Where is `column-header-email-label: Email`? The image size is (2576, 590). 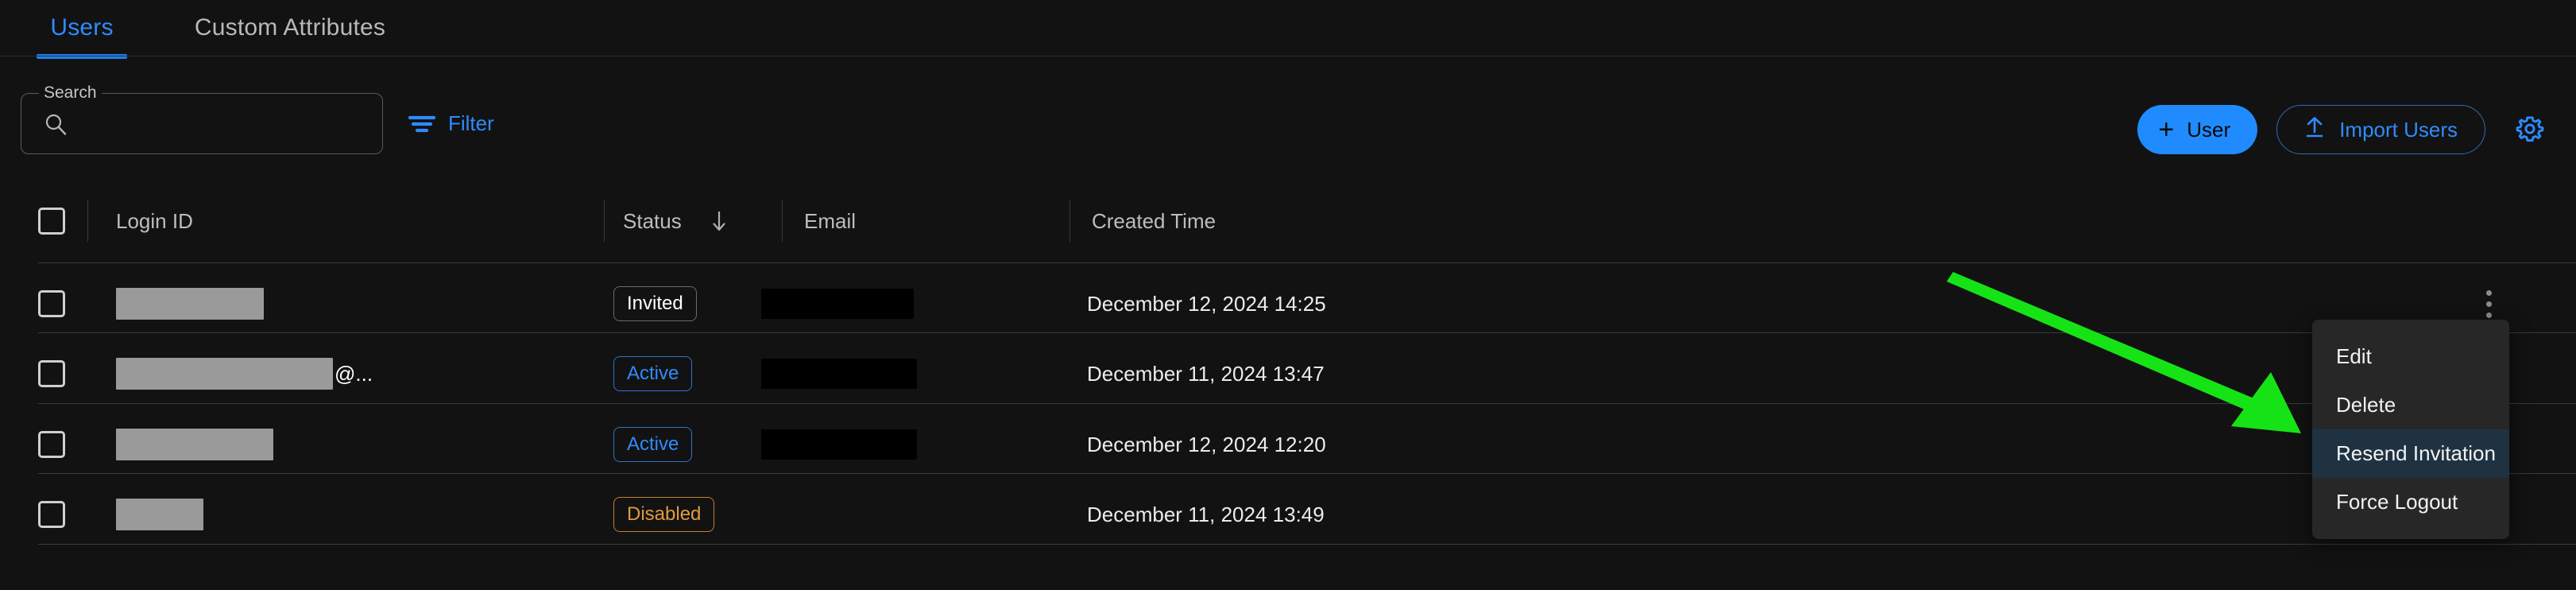
column-header-email-label: Email is located at coordinates (830, 220).